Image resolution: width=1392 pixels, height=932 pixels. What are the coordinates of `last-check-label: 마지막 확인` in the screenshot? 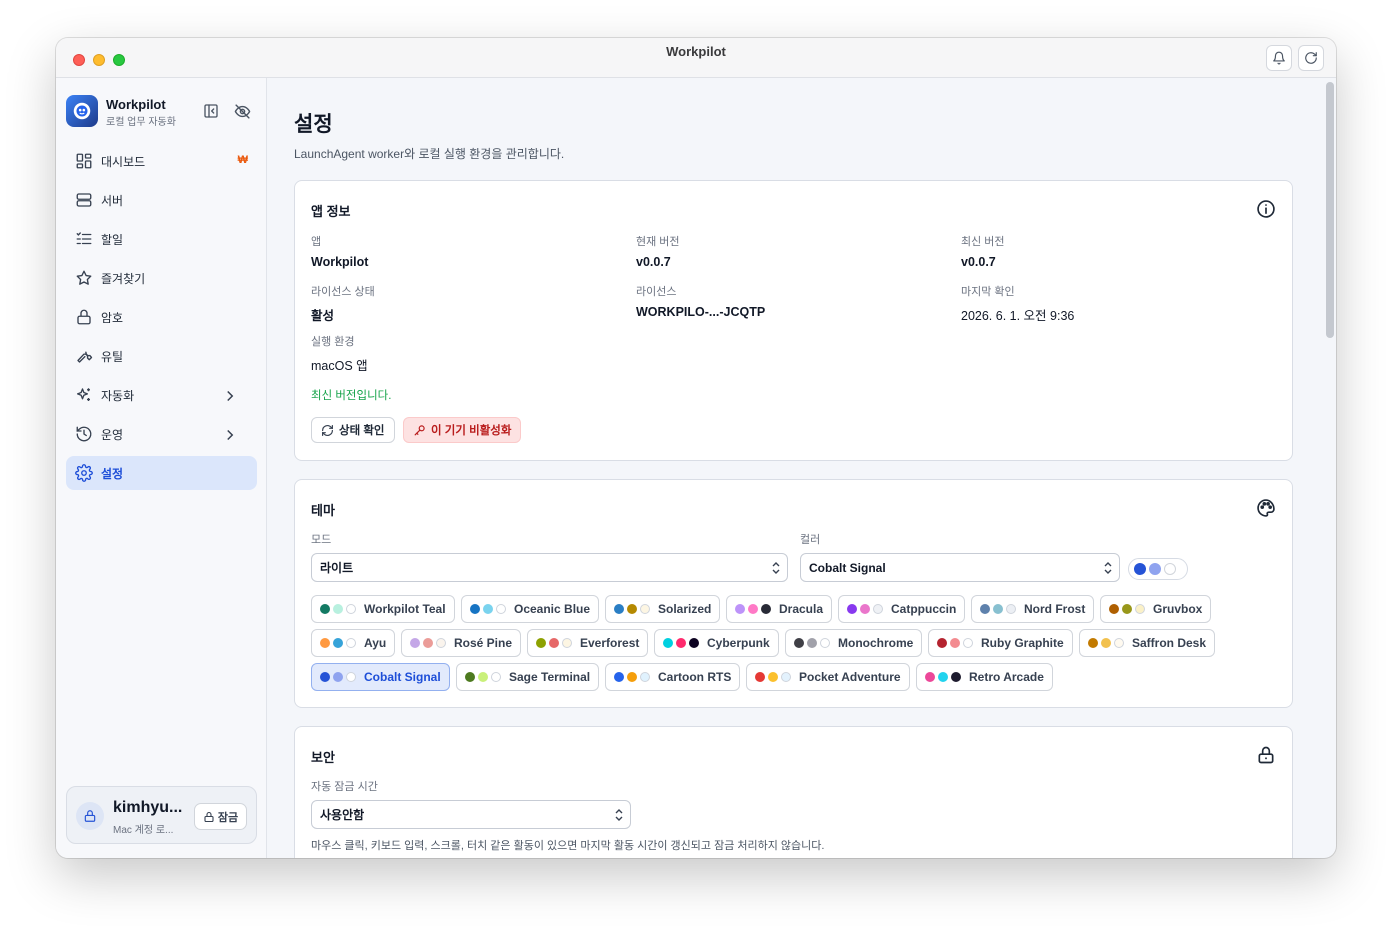 It's located at (988, 292).